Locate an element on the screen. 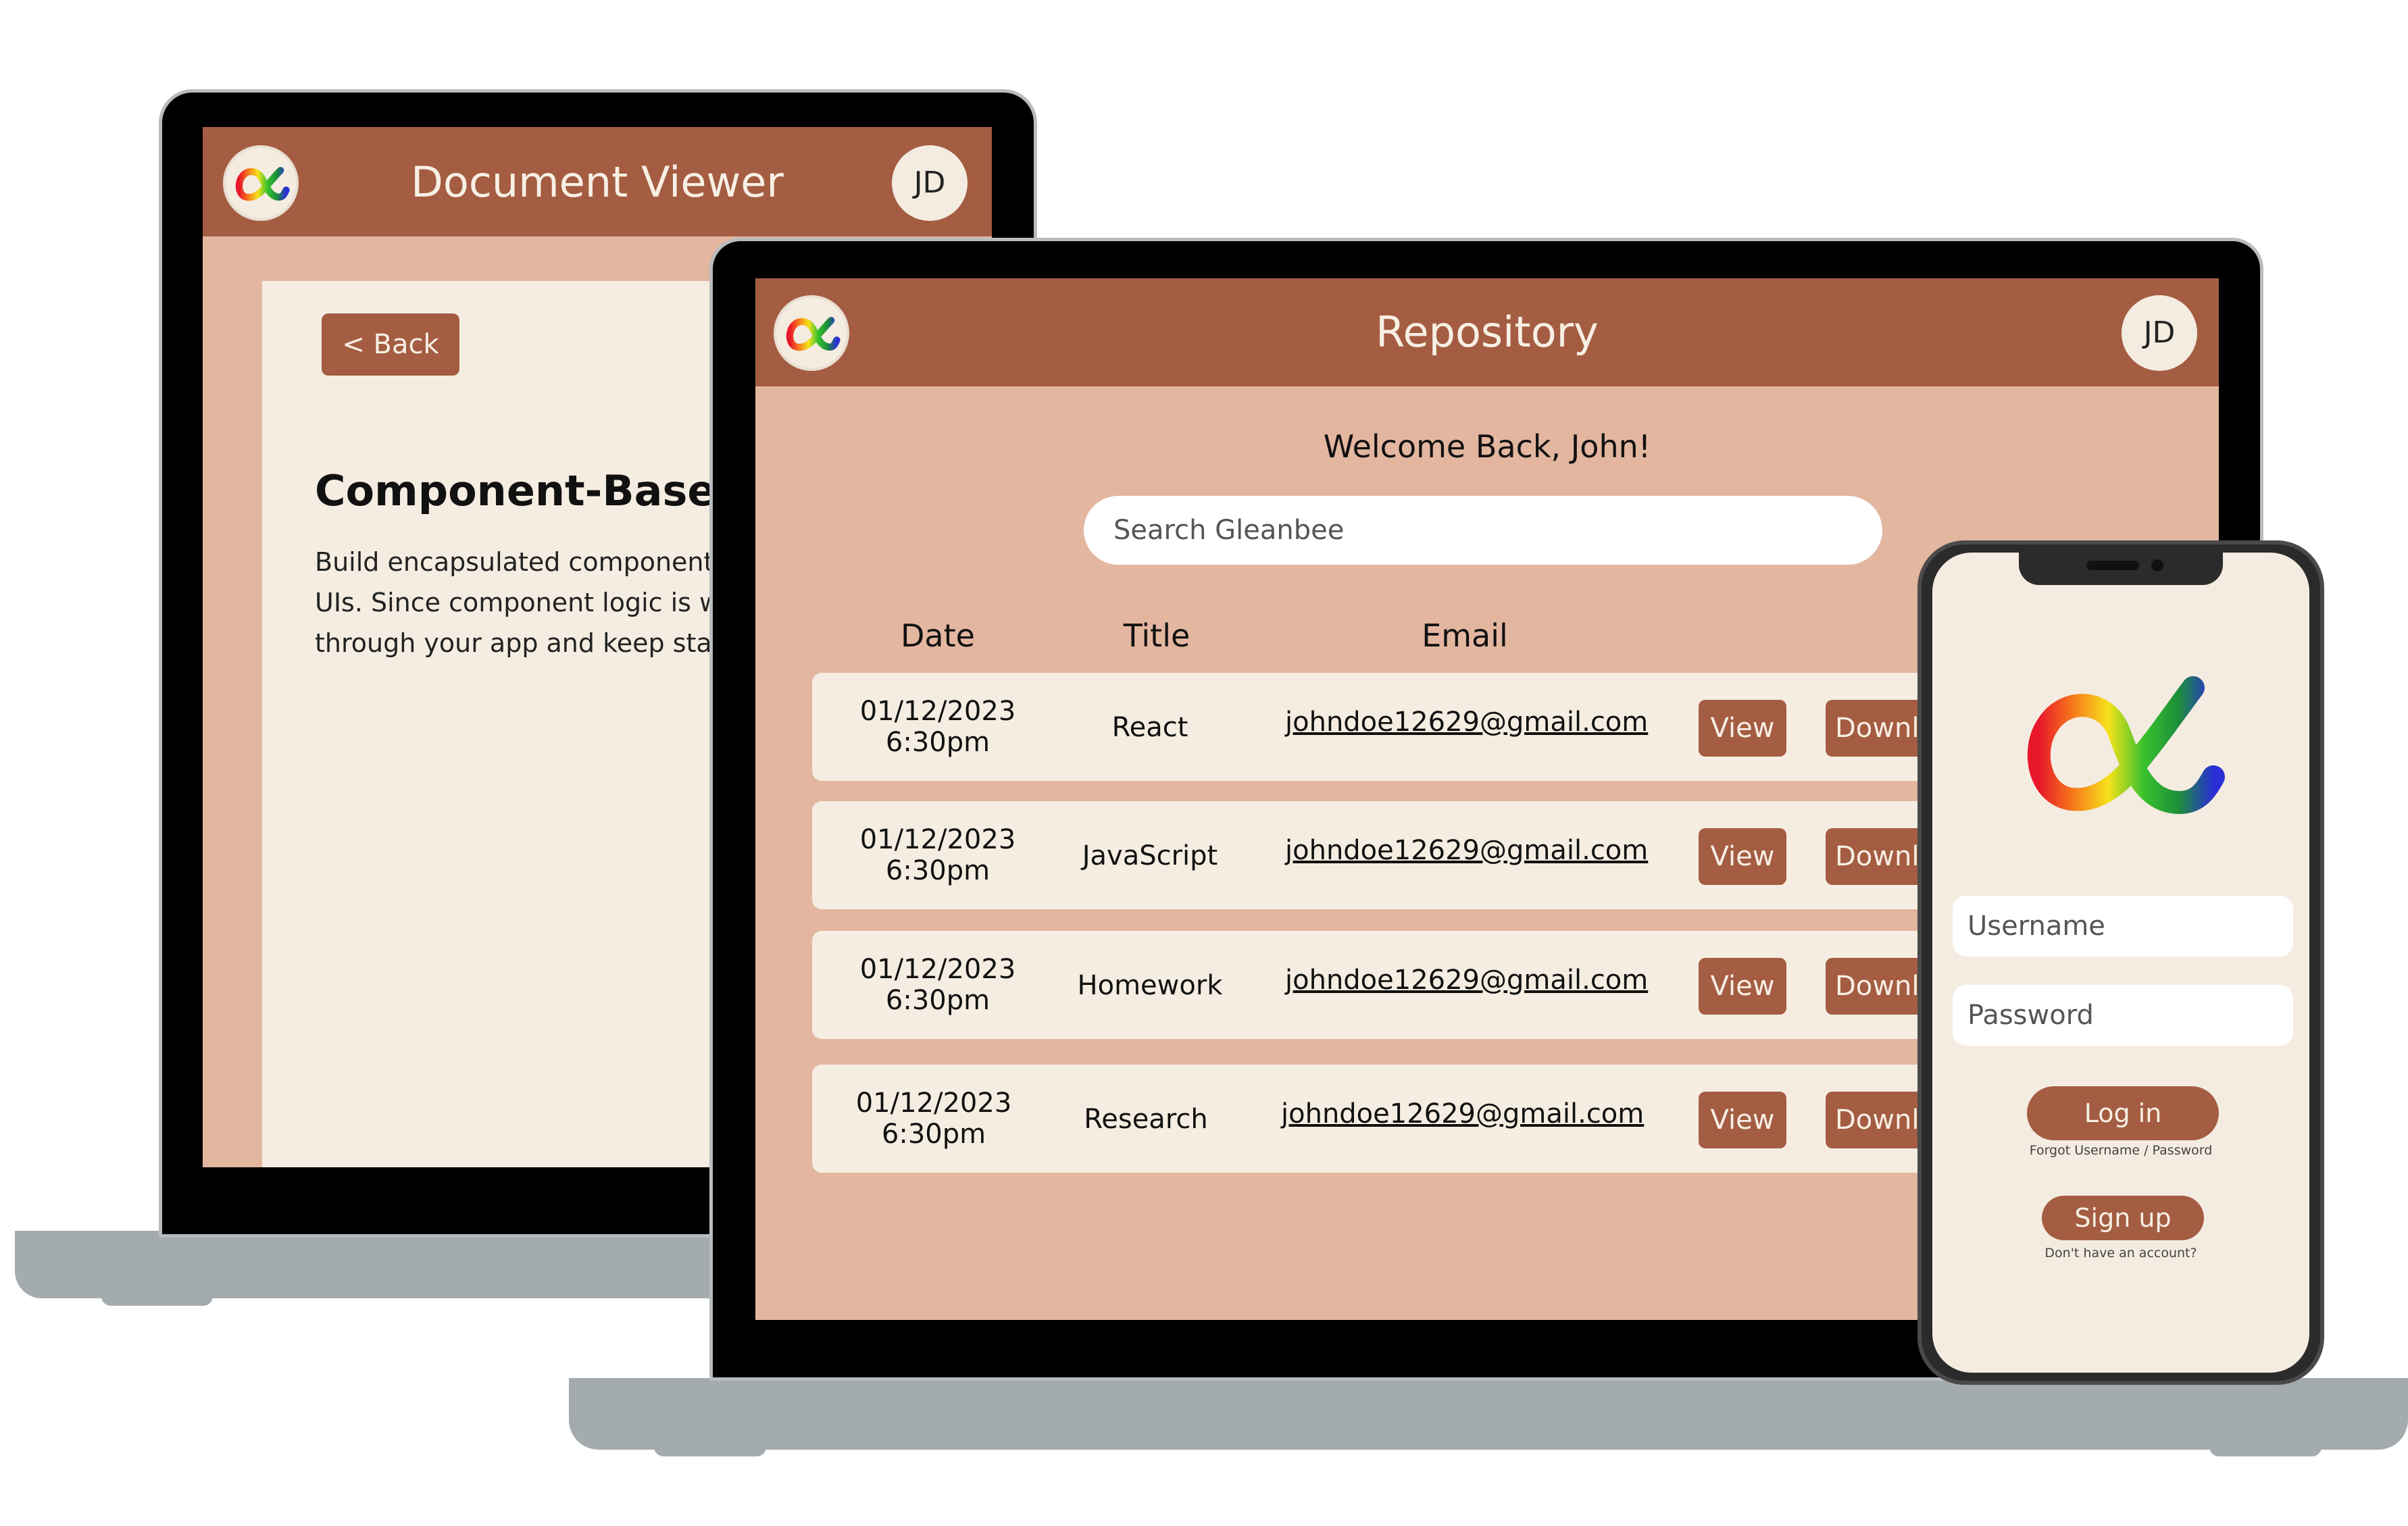 This screenshot has width=2408, height=1526. login-button: Log in is located at coordinates (2123, 1113).